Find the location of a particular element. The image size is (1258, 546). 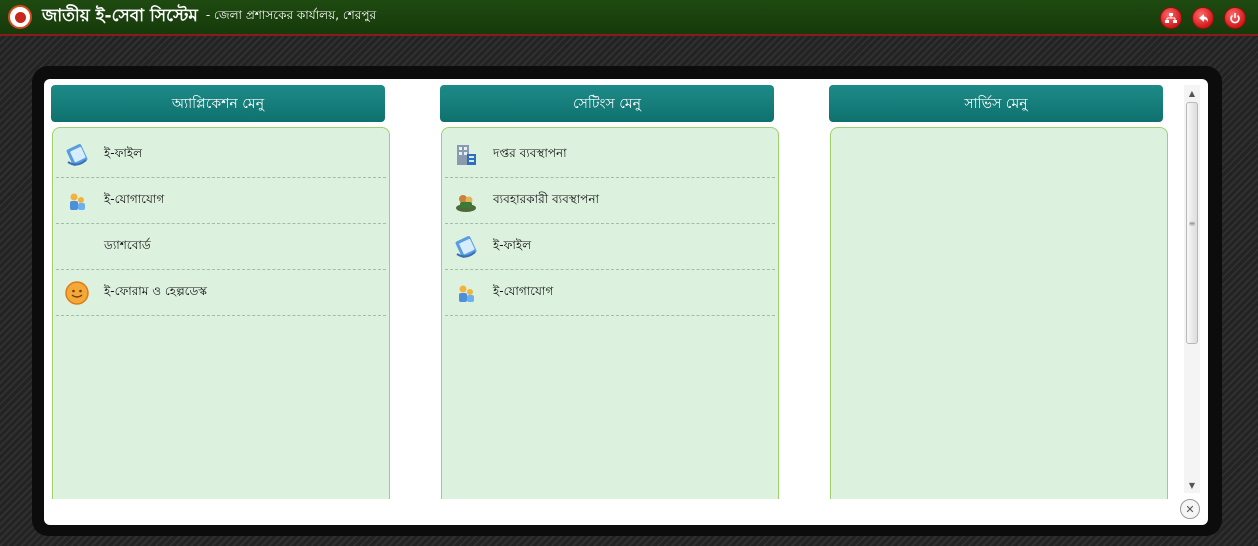

sitemap-icon is located at coordinates (1171, 18).